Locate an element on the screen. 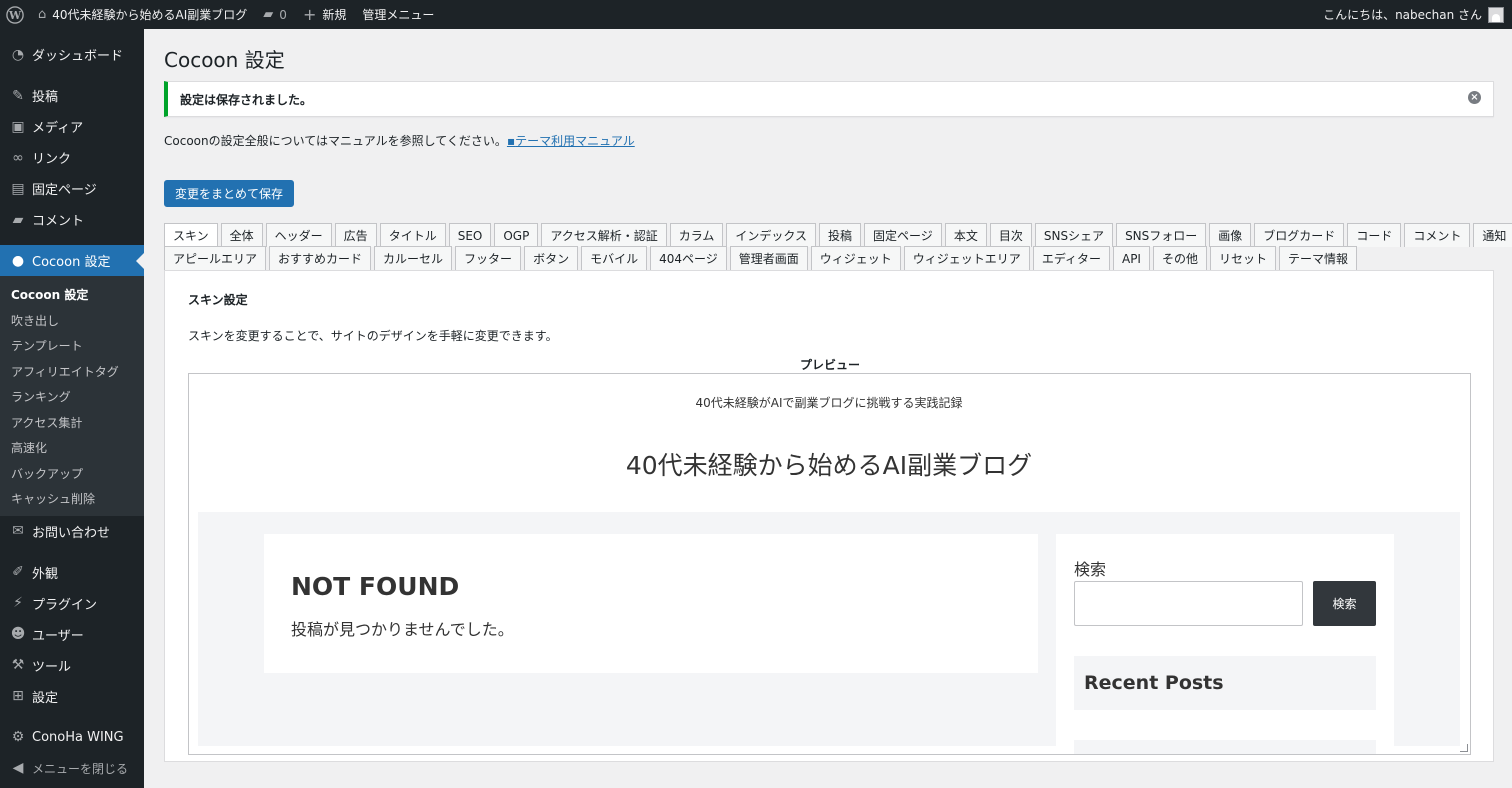 The image size is (1512, 788). comment-icon: ▰ is located at coordinates (18, 219).